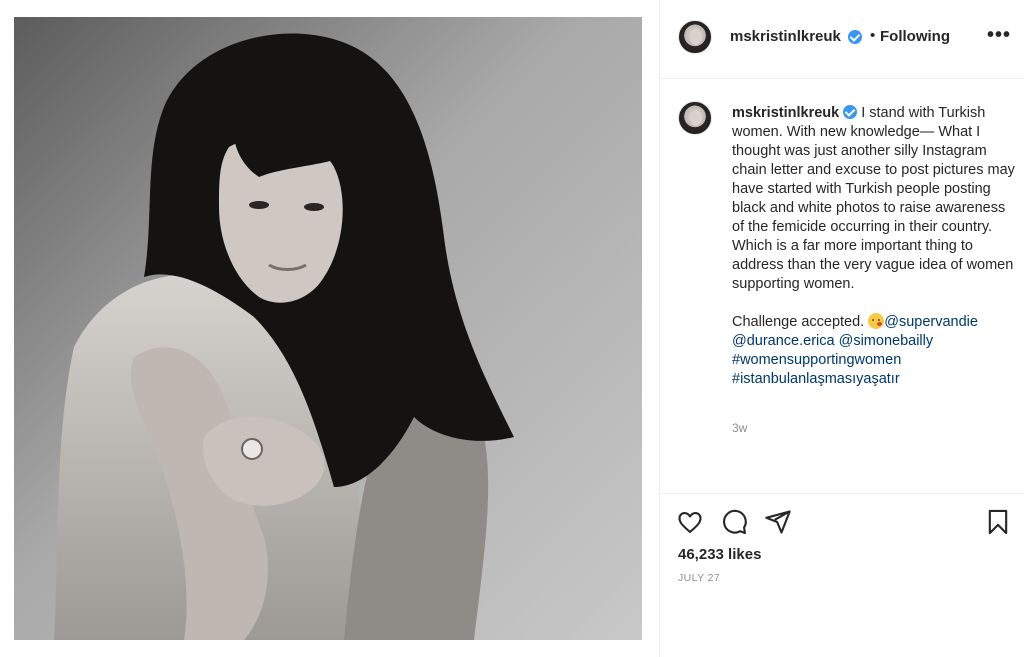 The height and width of the screenshot is (657, 1024). I want to click on actions-section: 46,233 likes JULY 27, so click(842, 575).